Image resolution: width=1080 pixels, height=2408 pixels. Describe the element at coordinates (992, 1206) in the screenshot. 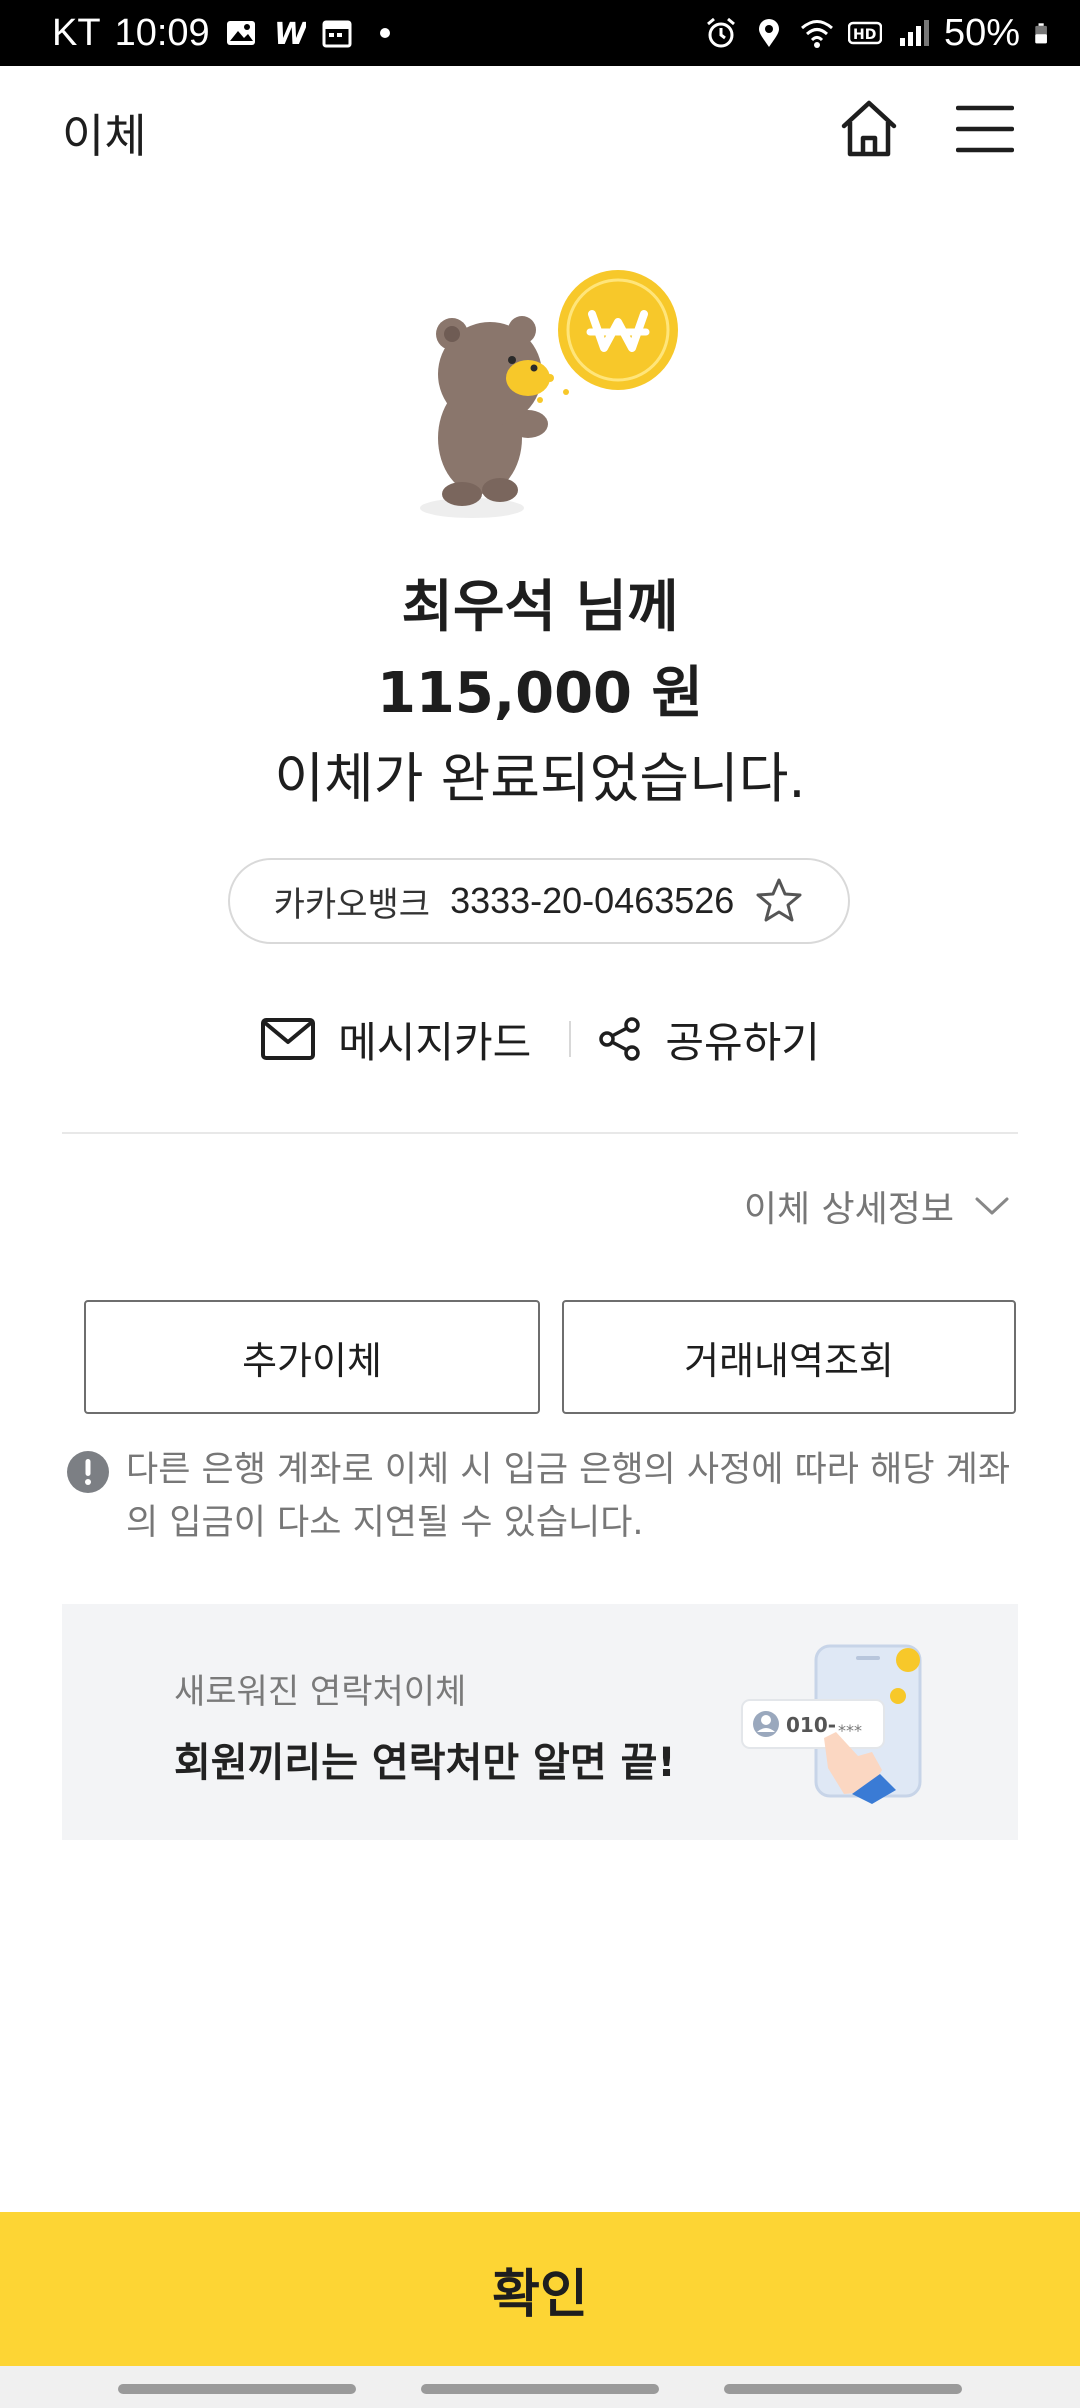

I see `chevron-down-icon` at that location.